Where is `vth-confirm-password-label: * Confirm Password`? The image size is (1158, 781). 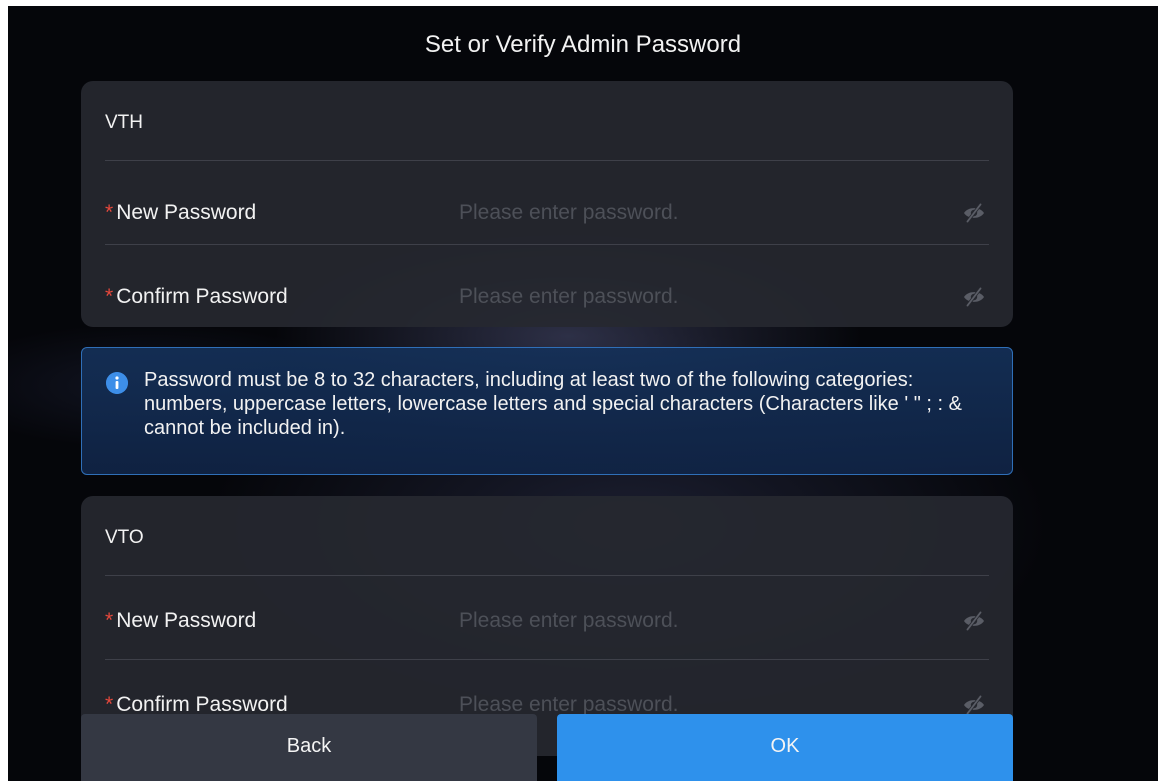
vth-confirm-password-label: * Confirm Password is located at coordinates (196, 297).